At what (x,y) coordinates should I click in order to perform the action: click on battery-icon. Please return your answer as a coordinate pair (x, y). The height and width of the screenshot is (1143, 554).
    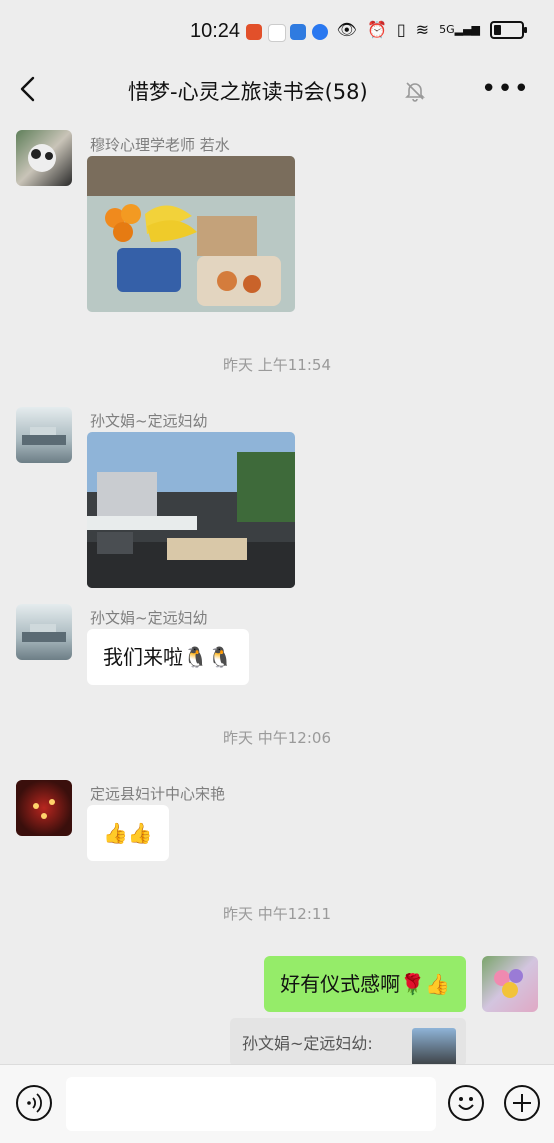
    Looking at the image, I should click on (508, 29).